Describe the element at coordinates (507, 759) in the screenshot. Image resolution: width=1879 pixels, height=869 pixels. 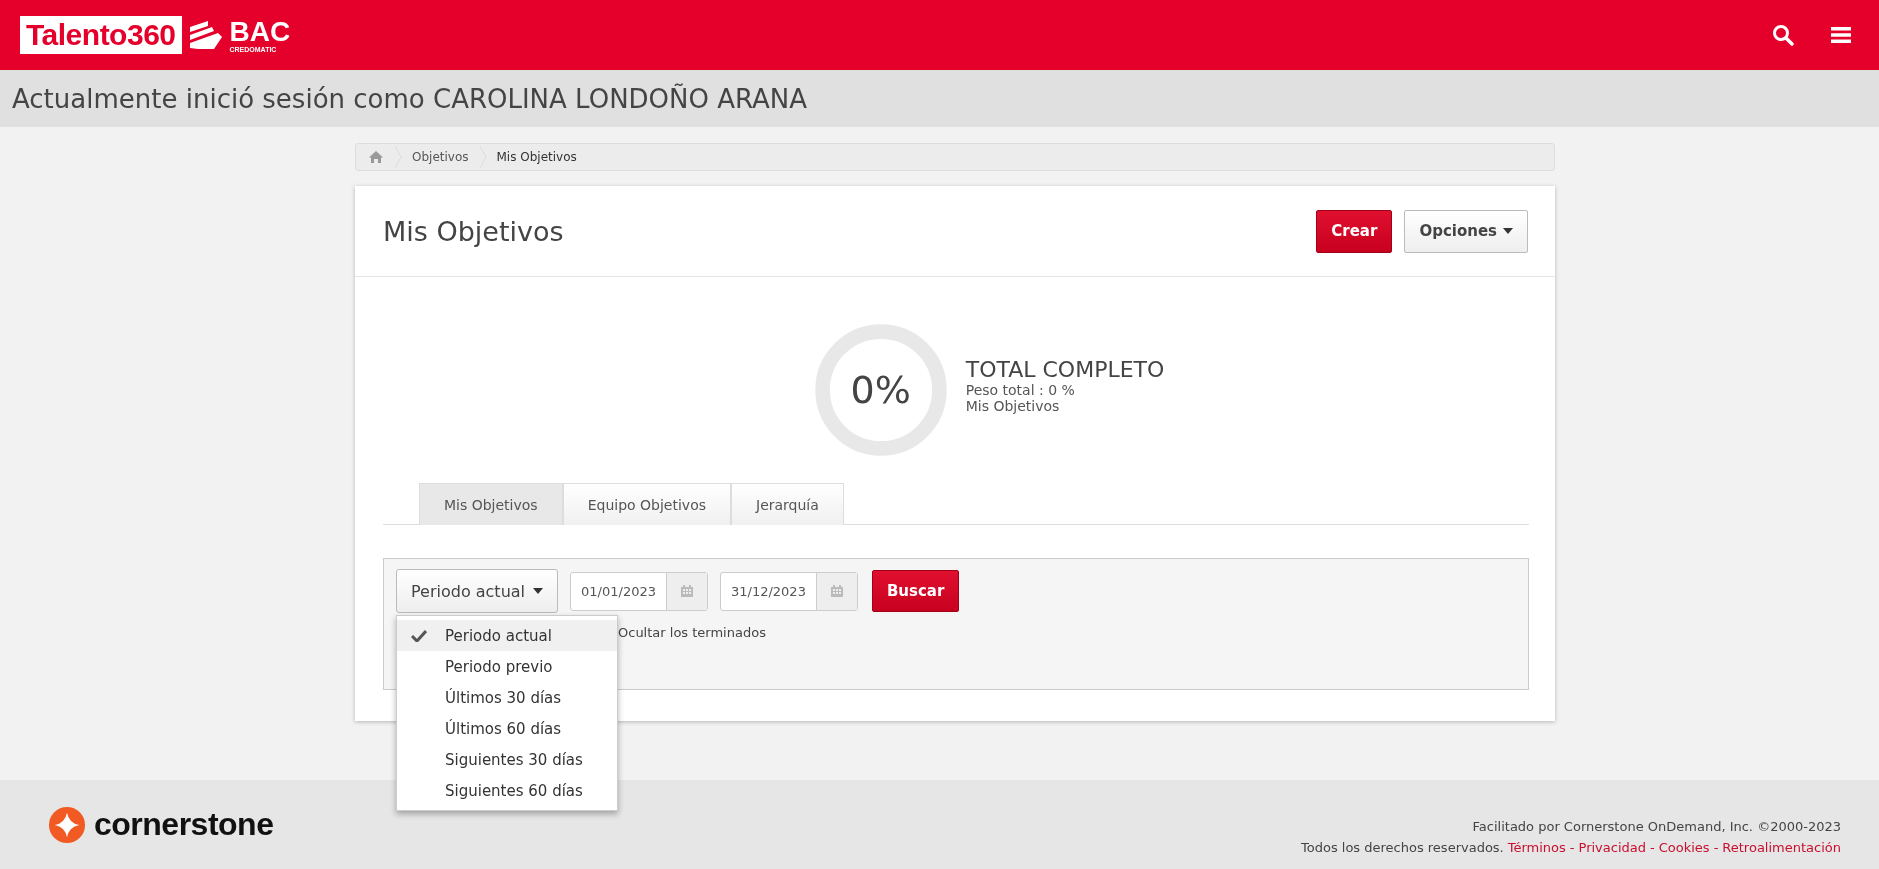
I see `menu-item: Siguientes 30 días` at that location.